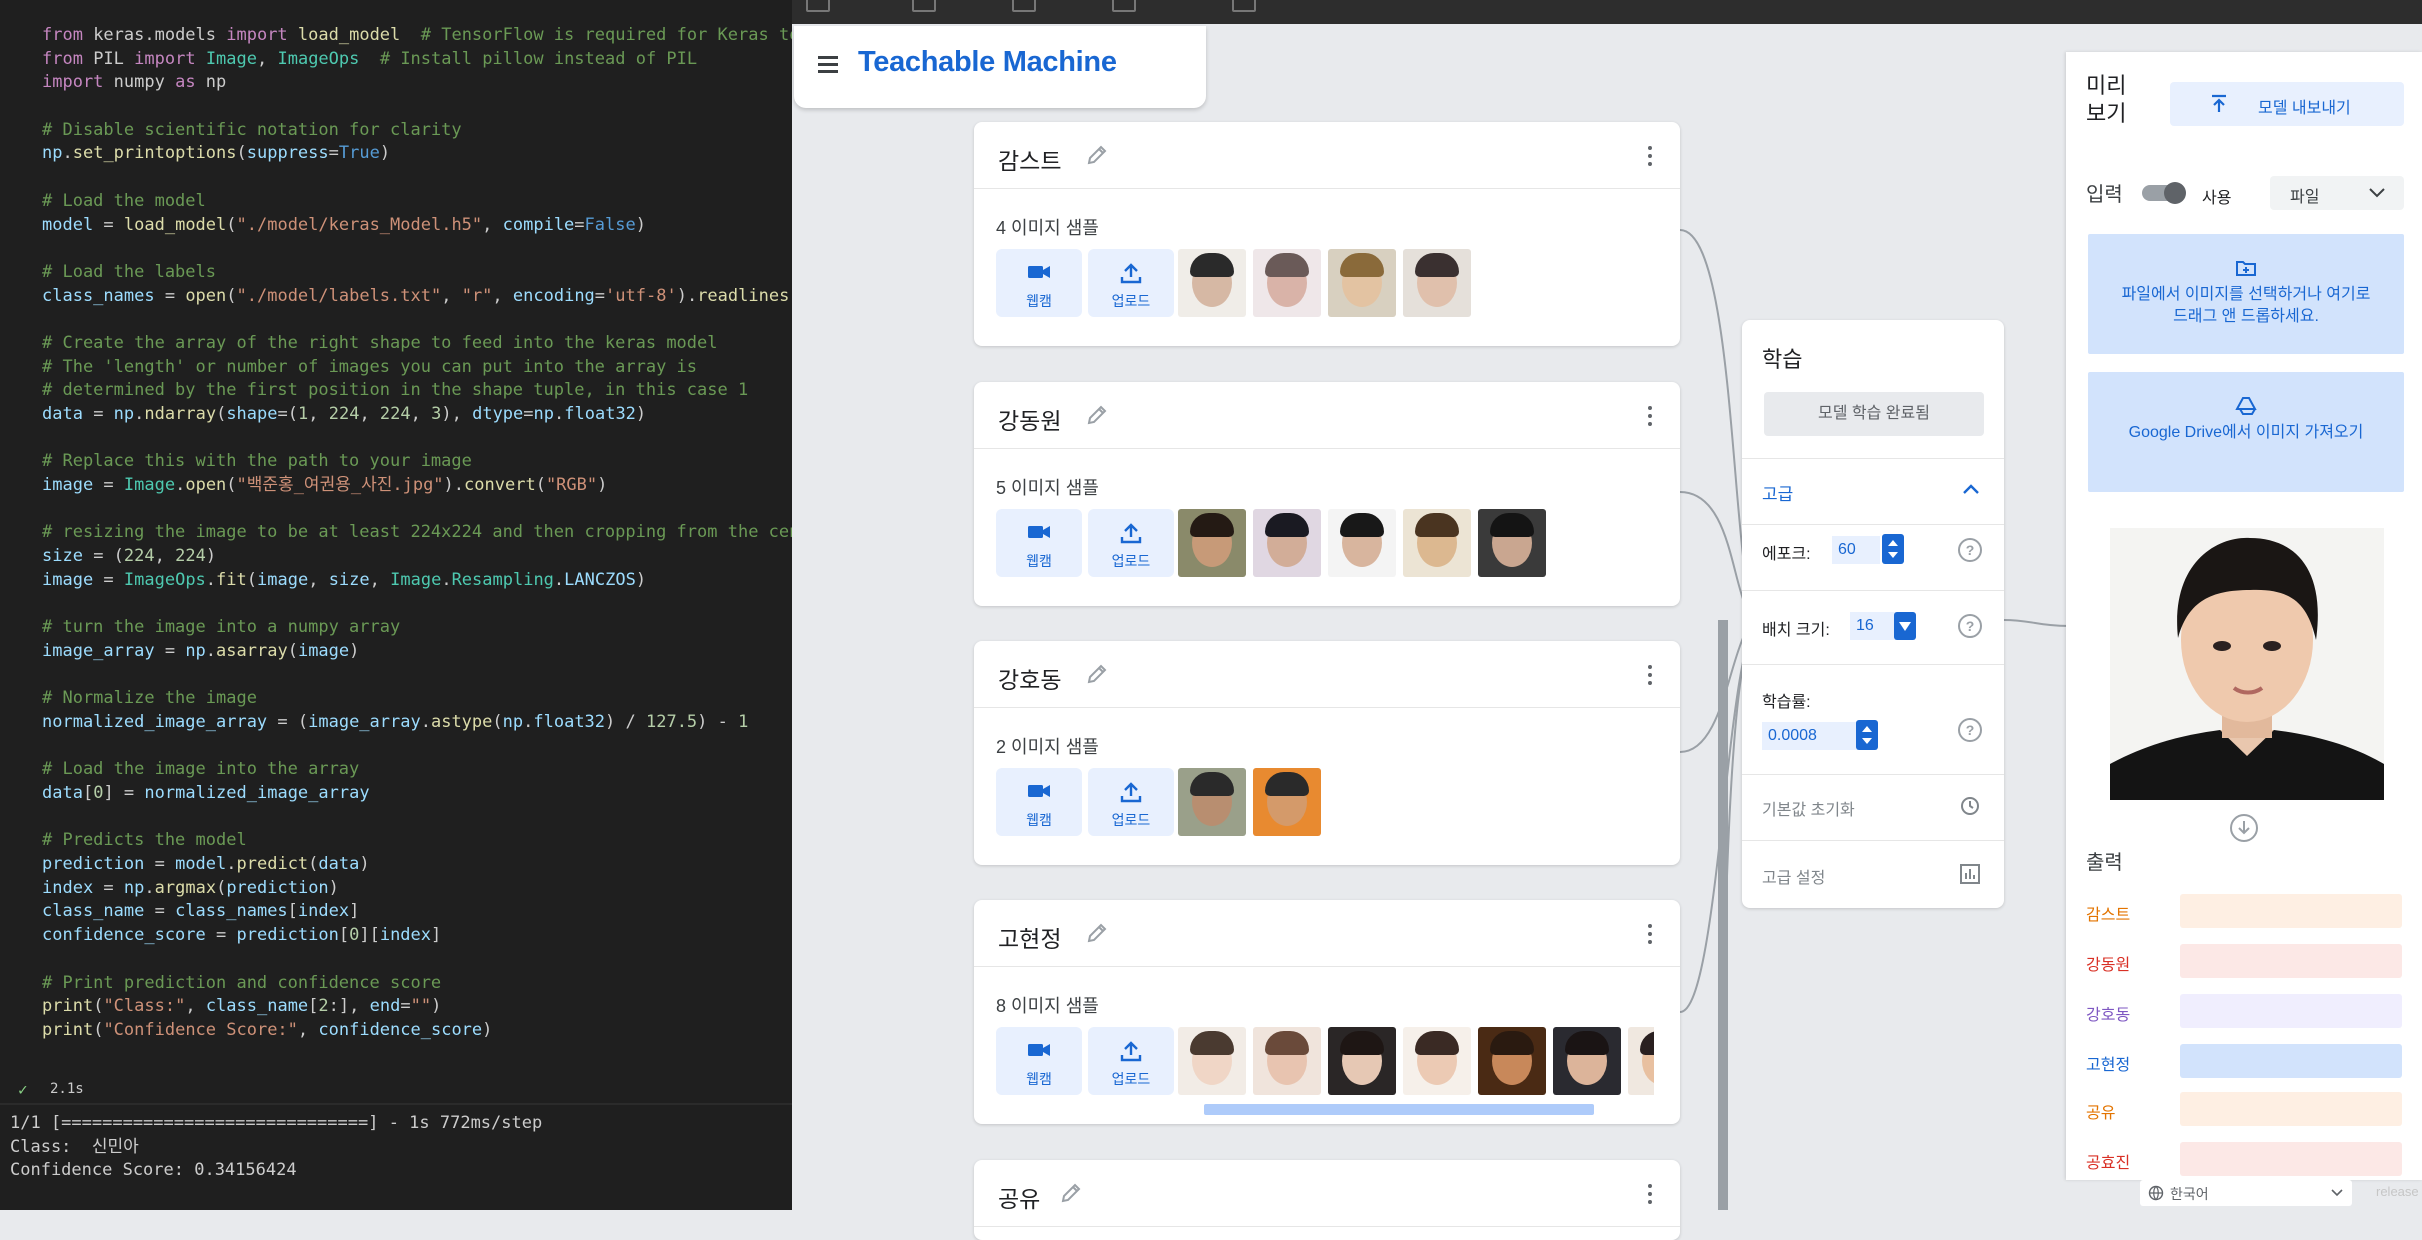 The image size is (2422, 1240). What do you see at coordinates (1019, 1197) in the screenshot?
I see `class-name: 공유` at bounding box center [1019, 1197].